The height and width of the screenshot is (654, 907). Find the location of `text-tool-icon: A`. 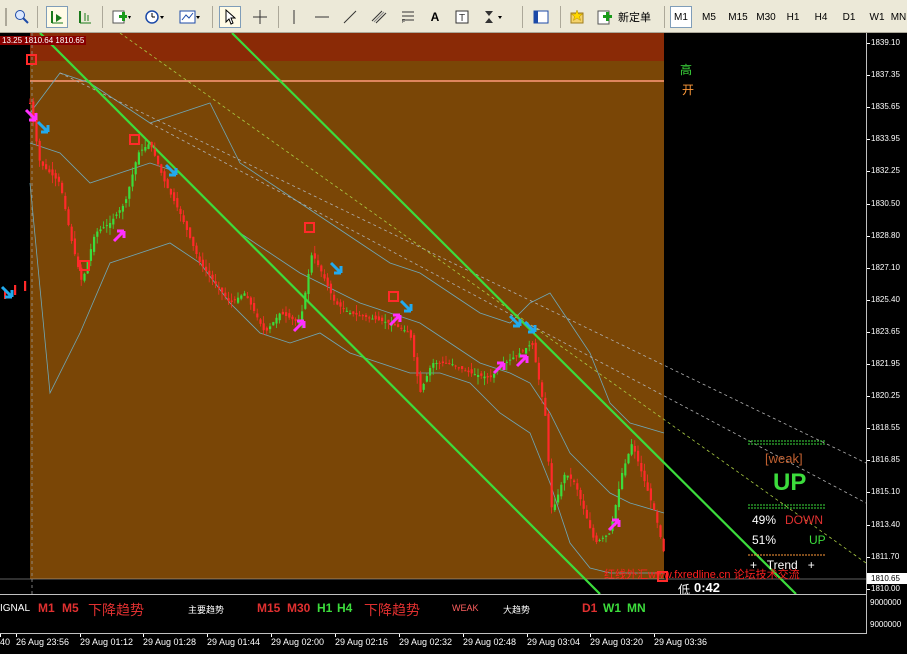

text-tool-icon: A is located at coordinates (435, 17).